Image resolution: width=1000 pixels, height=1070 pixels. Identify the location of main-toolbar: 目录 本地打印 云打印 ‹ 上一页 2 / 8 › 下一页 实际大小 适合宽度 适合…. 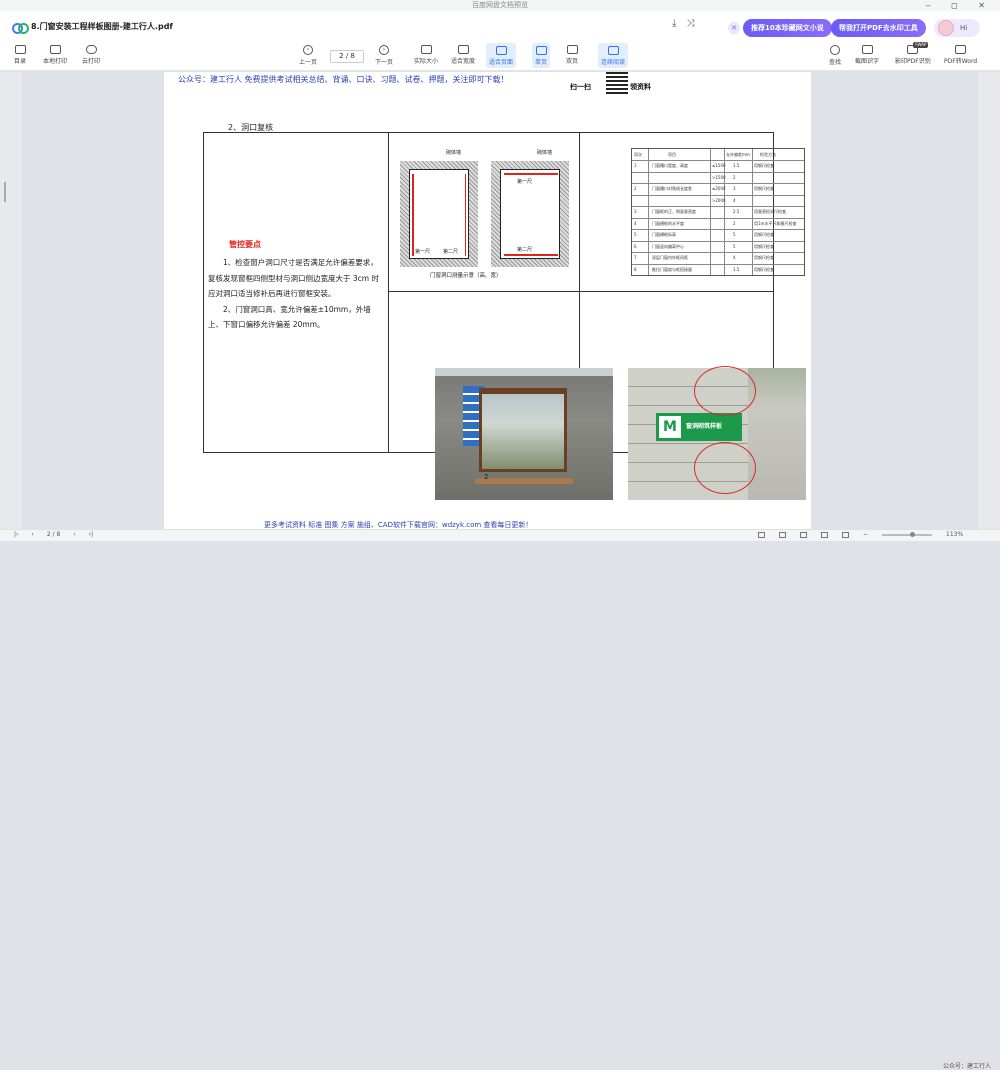
(500, 56).